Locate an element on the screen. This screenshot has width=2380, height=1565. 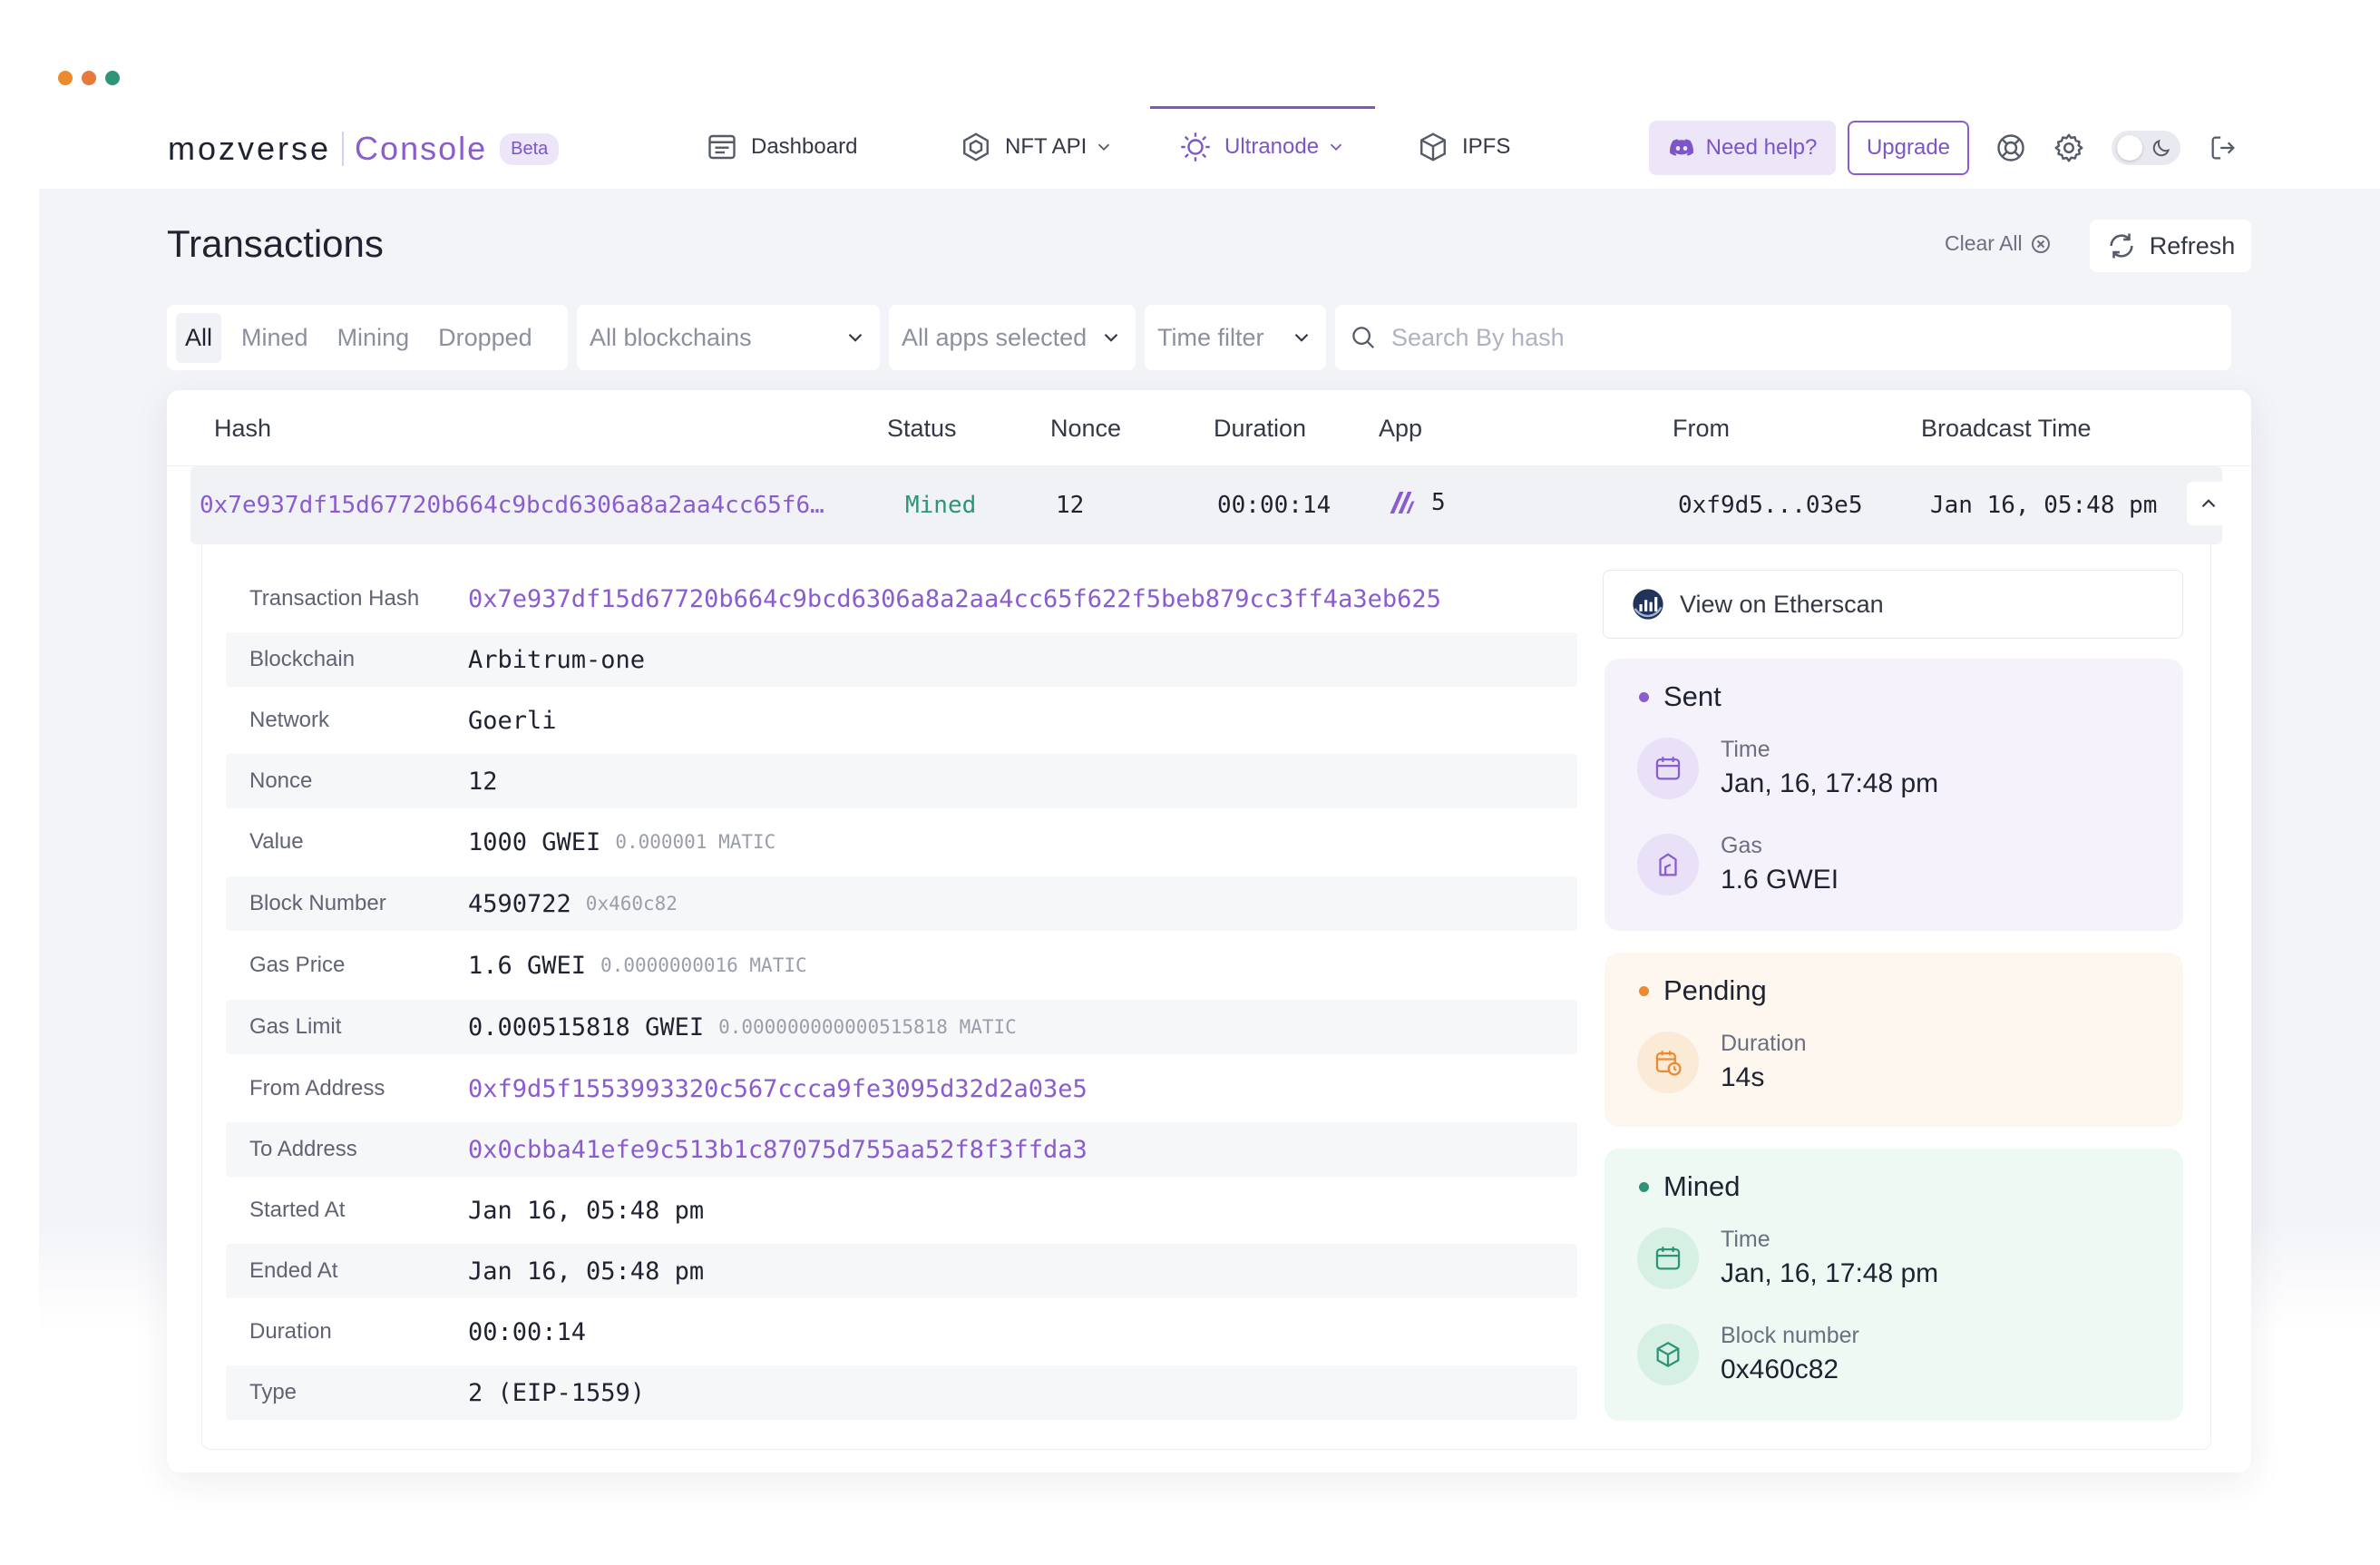
collapse-row-button is located at coordinates (2208, 503).